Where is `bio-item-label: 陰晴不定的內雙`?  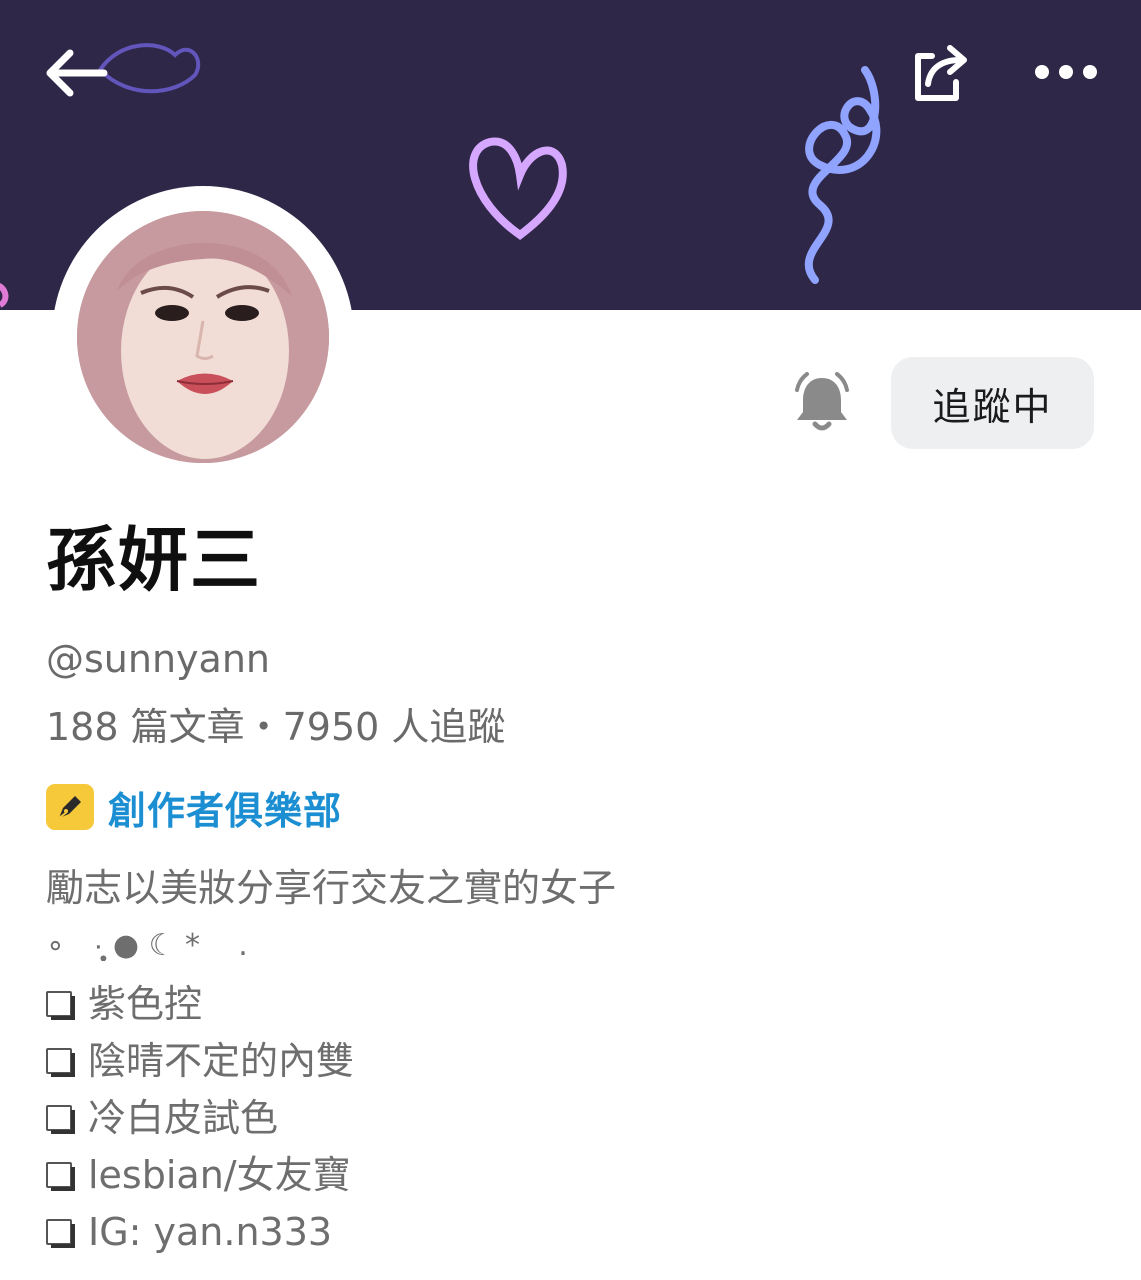
bio-item-label: 陰晴不定的內雙 is located at coordinates (221, 1061).